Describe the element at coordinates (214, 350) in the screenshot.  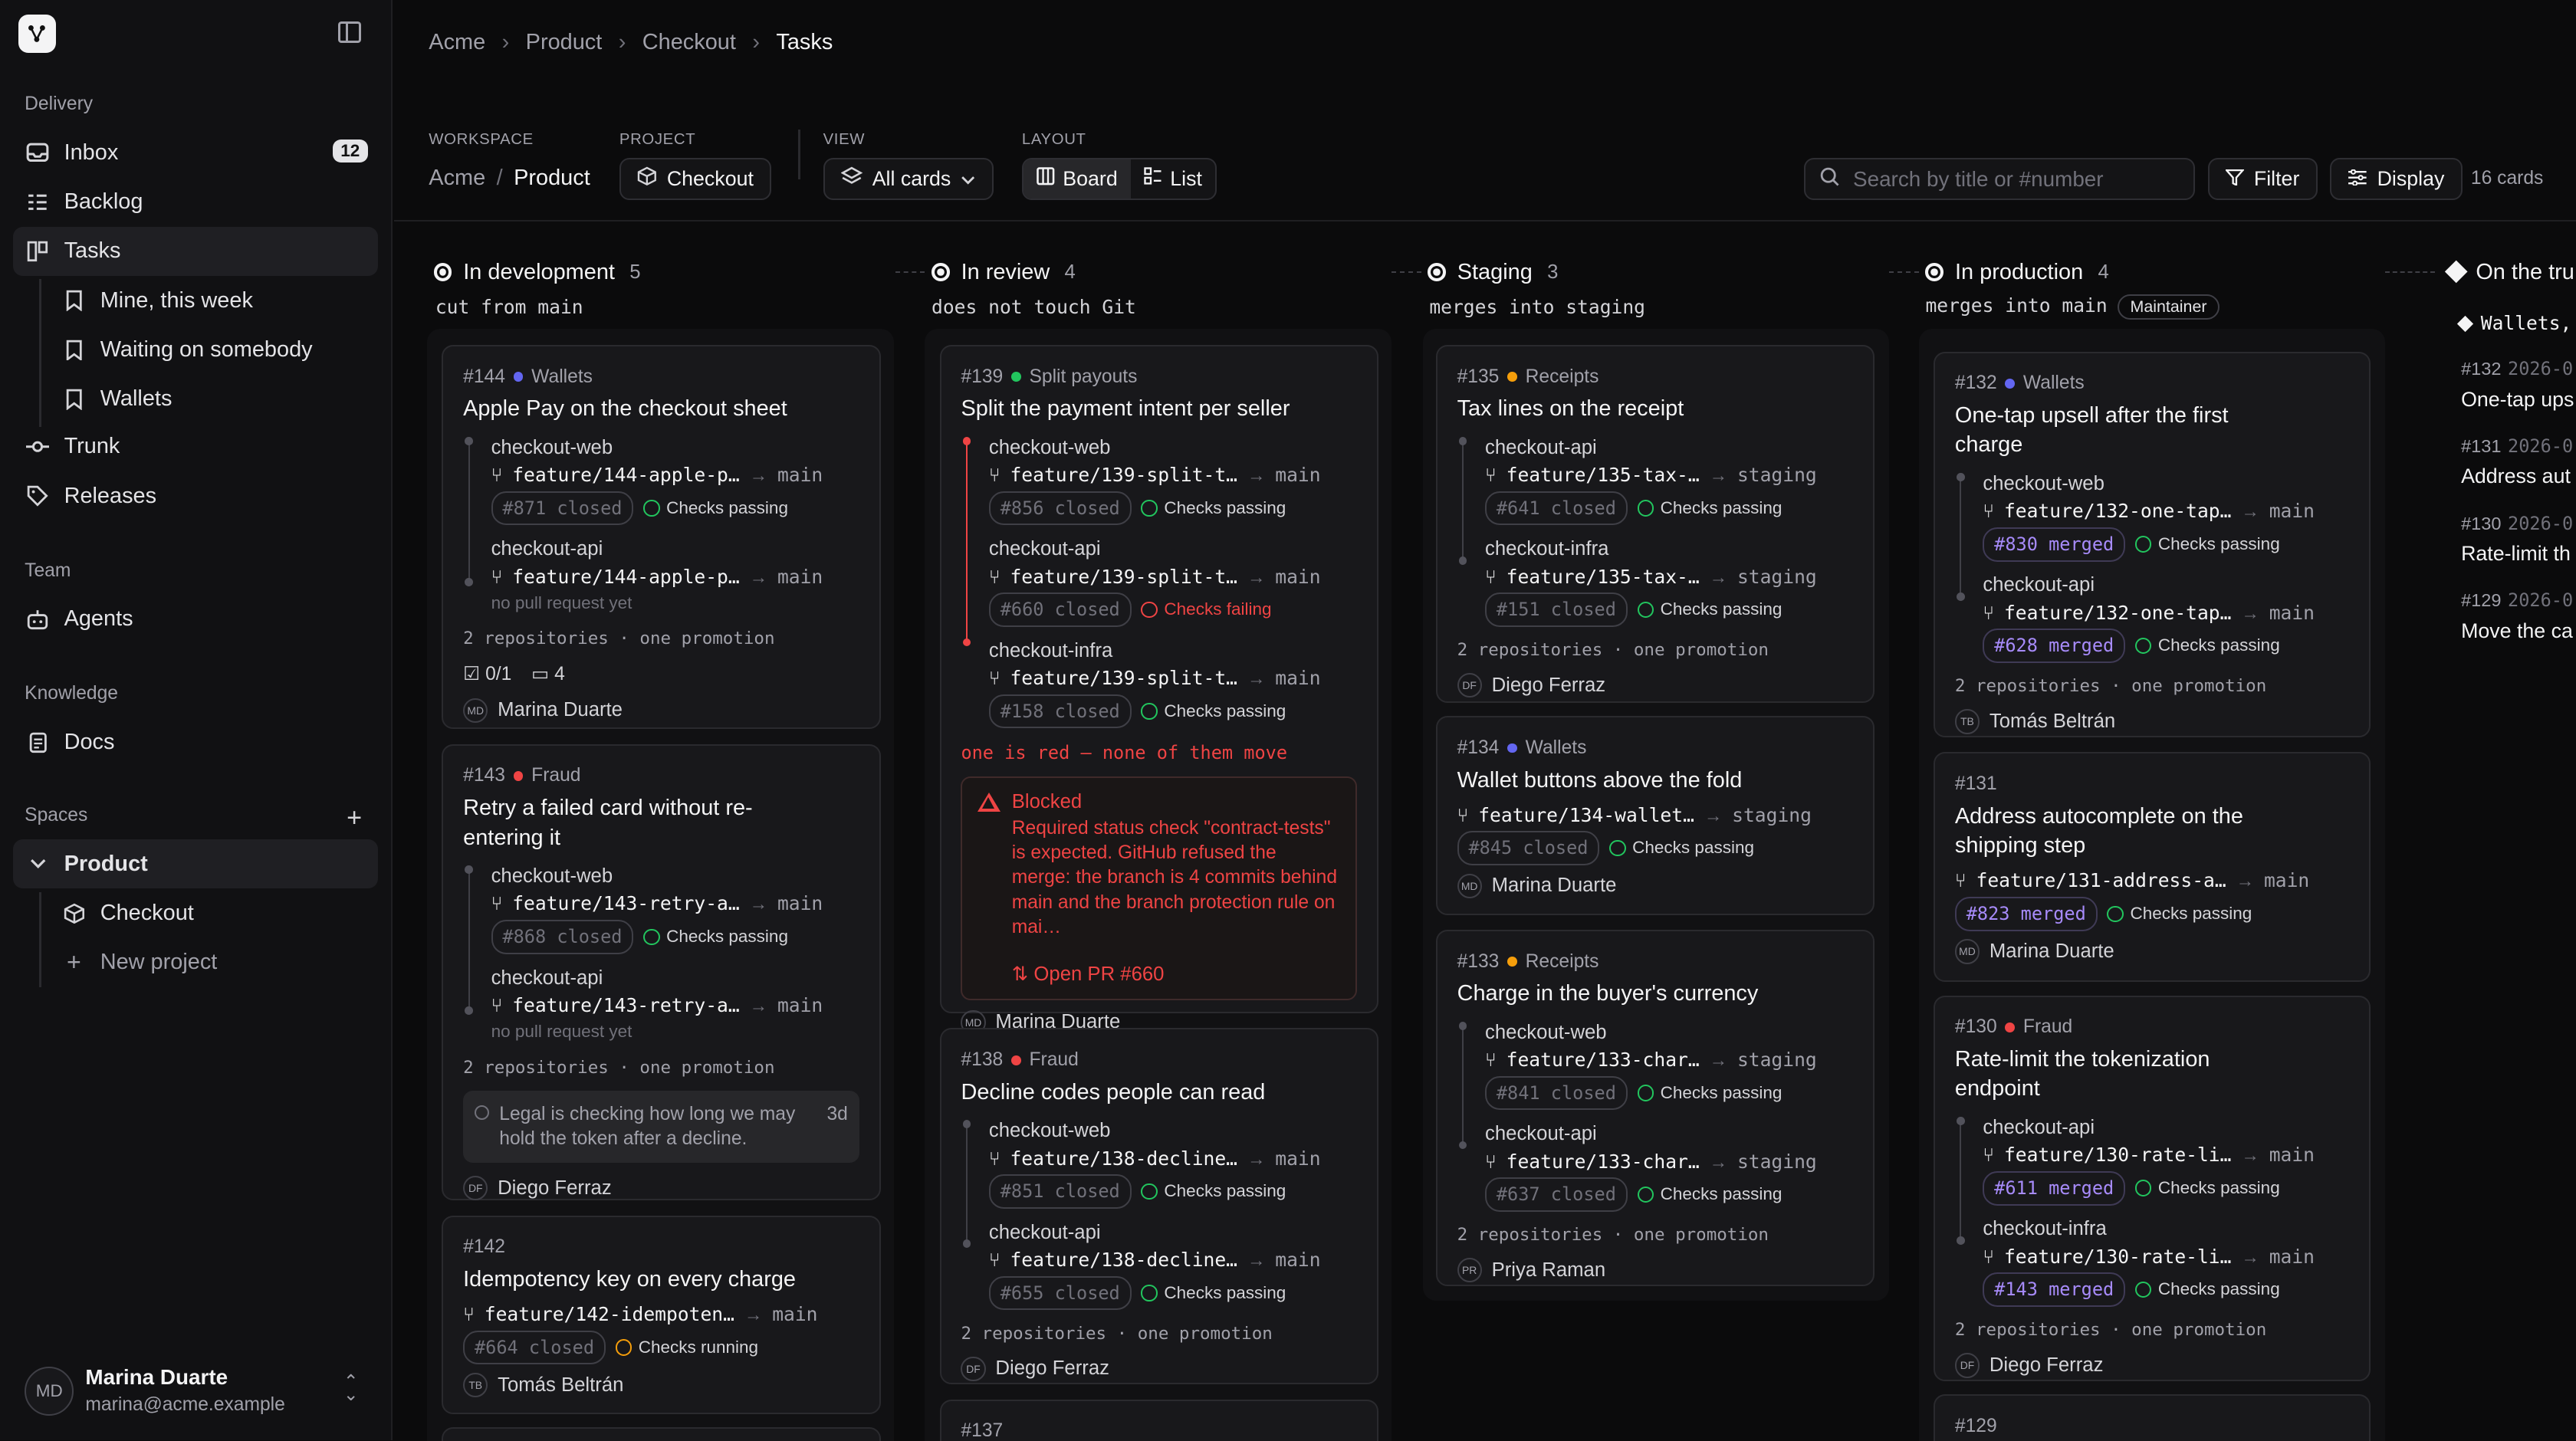
I see `sidebar-item-waiting: Waiting on somebody` at that location.